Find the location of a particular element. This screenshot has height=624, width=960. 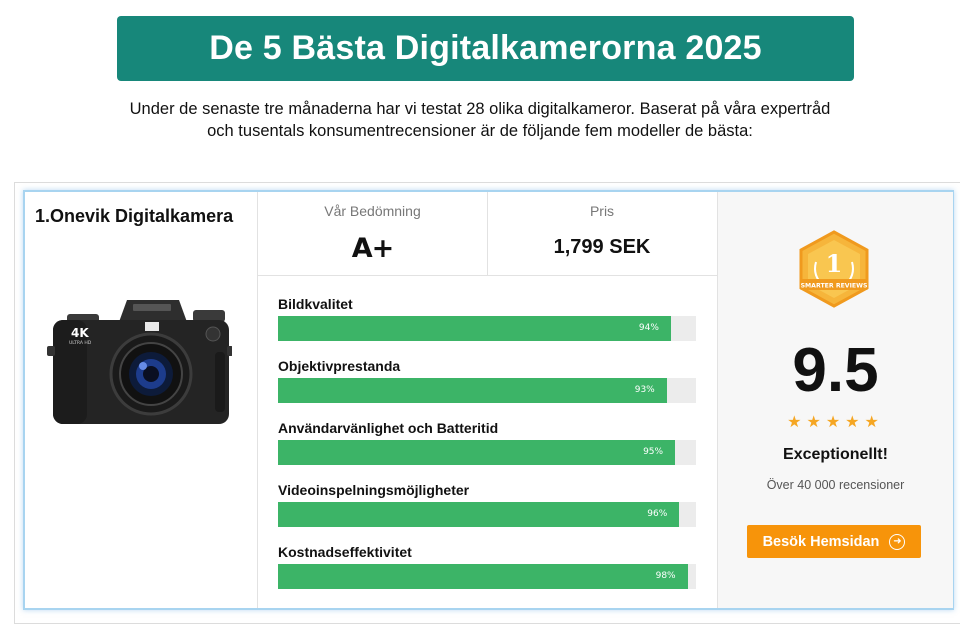

svg-text: ULTRA HD is located at coordinates (80, 343).